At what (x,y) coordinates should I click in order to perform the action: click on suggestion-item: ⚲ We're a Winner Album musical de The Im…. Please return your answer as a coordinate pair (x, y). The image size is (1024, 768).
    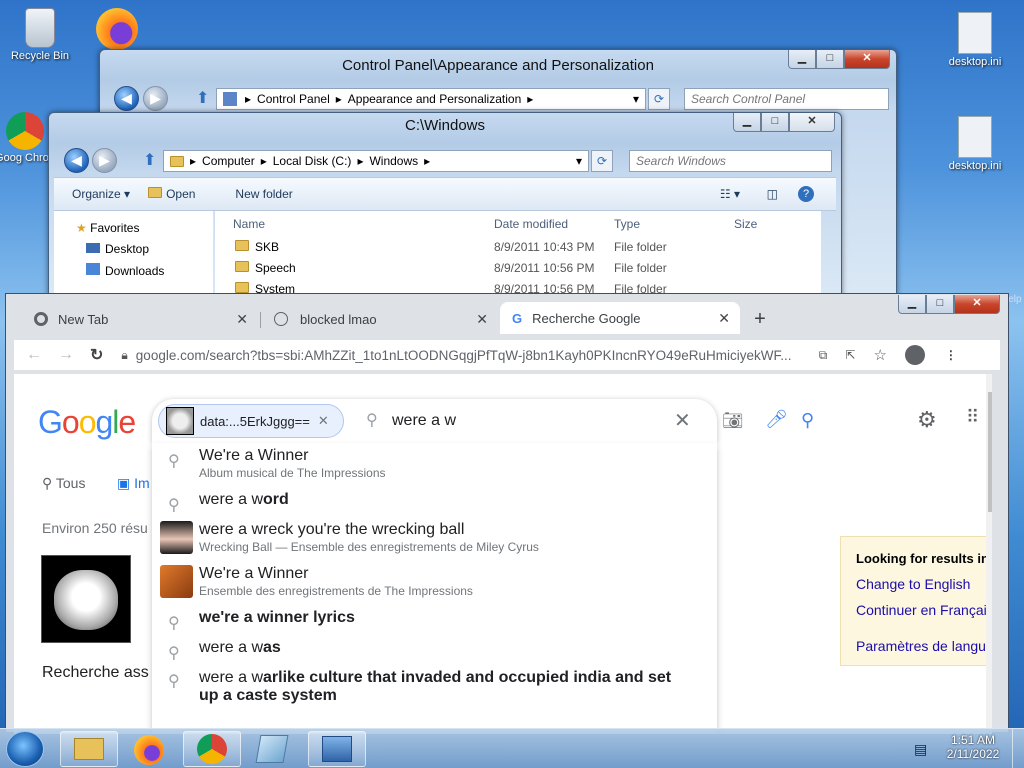
    Looking at the image, I should click on (434, 463).